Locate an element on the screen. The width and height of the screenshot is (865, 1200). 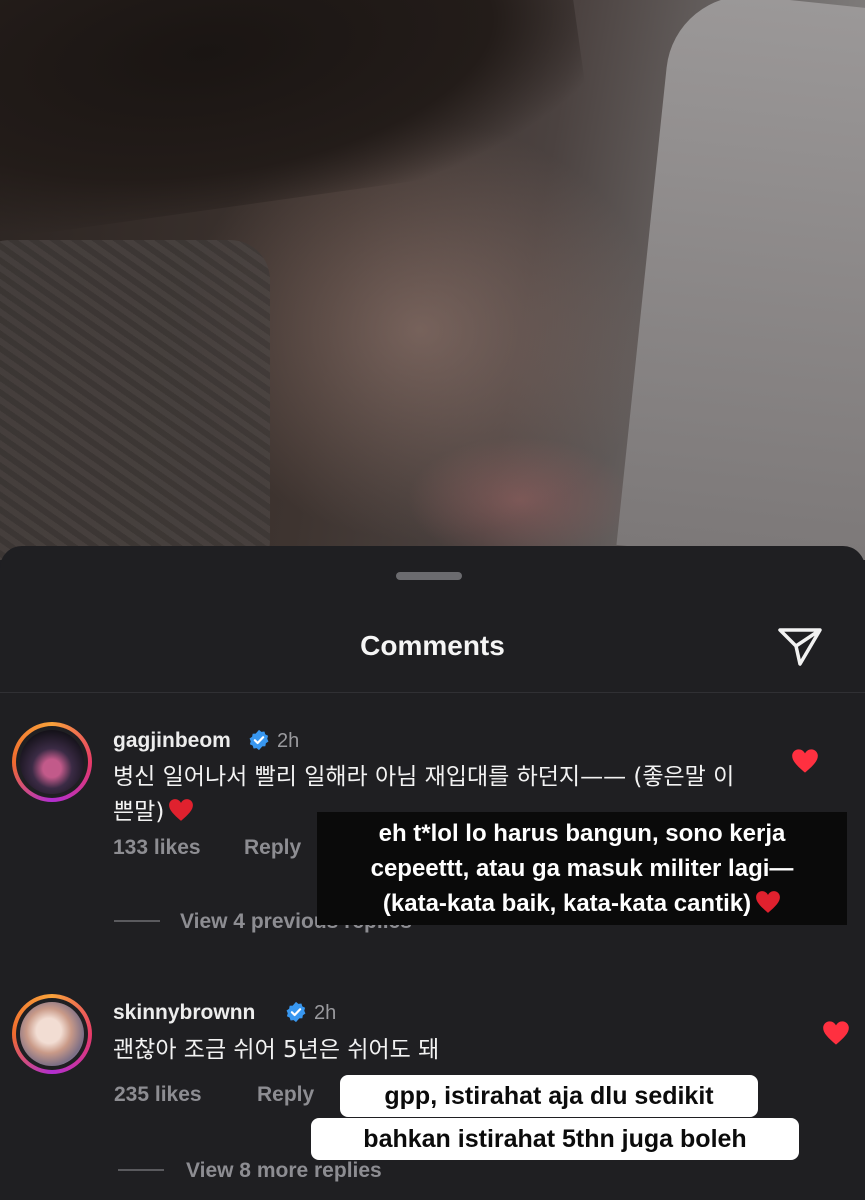
caption-overlay-second-line1: gpp, istirahat aja dlu sedikit is located at coordinates (549, 1096).